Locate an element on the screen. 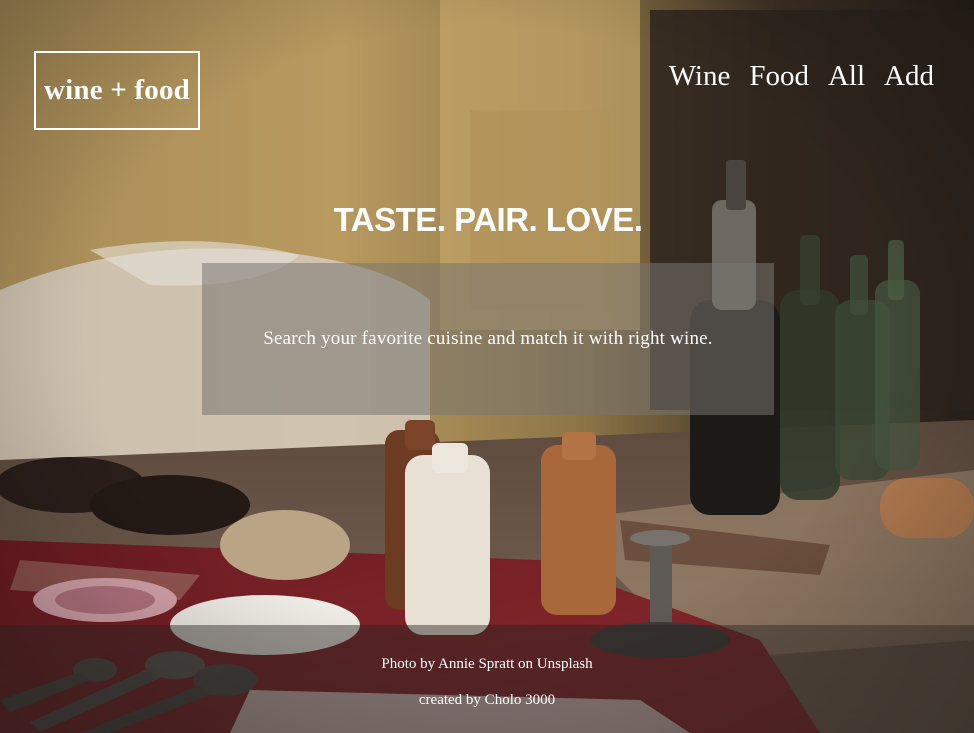  nav-link-food: Food is located at coordinates (779, 76).